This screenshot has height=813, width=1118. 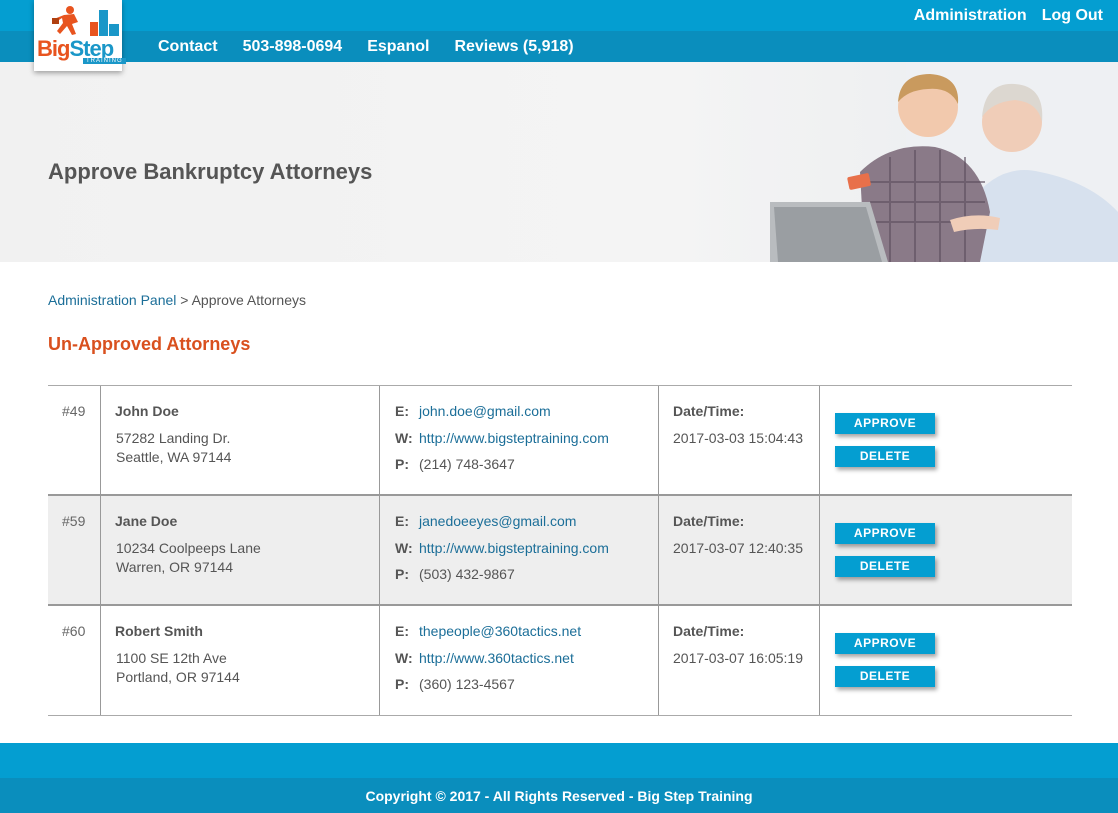 What do you see at coordinates (467, 684) in the screenshot?
I see `phone-value: (360) 123-4567` at bounding box center [467, 684].